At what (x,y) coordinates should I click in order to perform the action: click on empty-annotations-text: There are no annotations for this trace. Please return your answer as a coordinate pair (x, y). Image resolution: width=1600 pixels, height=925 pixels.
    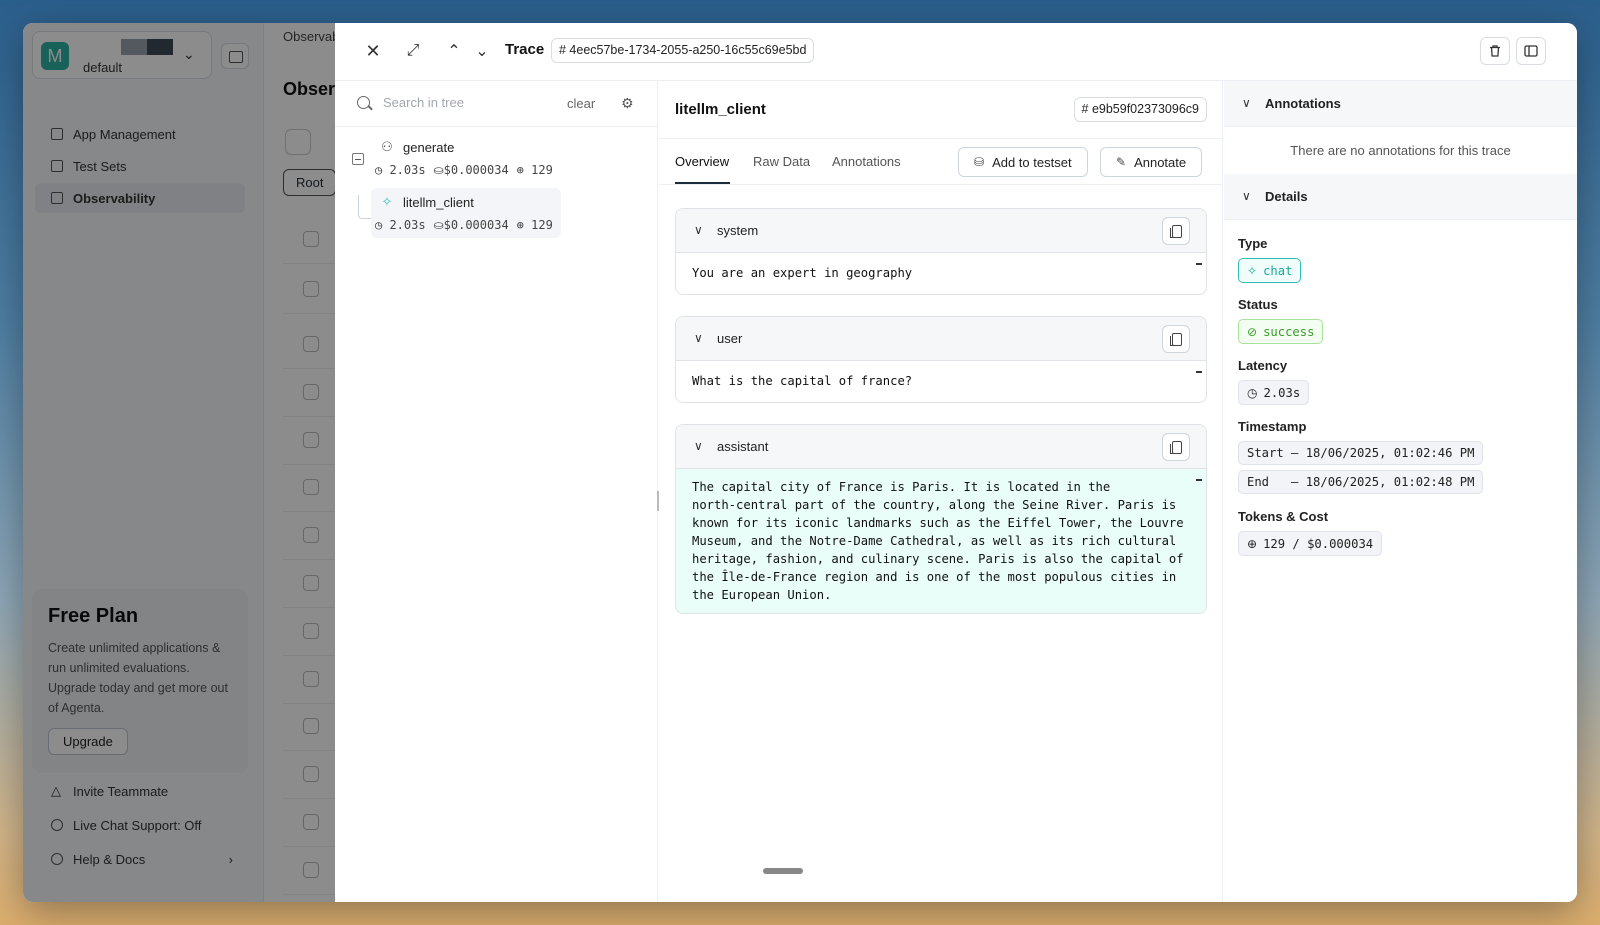
    Looking at the image, I should click on (1400, 150).